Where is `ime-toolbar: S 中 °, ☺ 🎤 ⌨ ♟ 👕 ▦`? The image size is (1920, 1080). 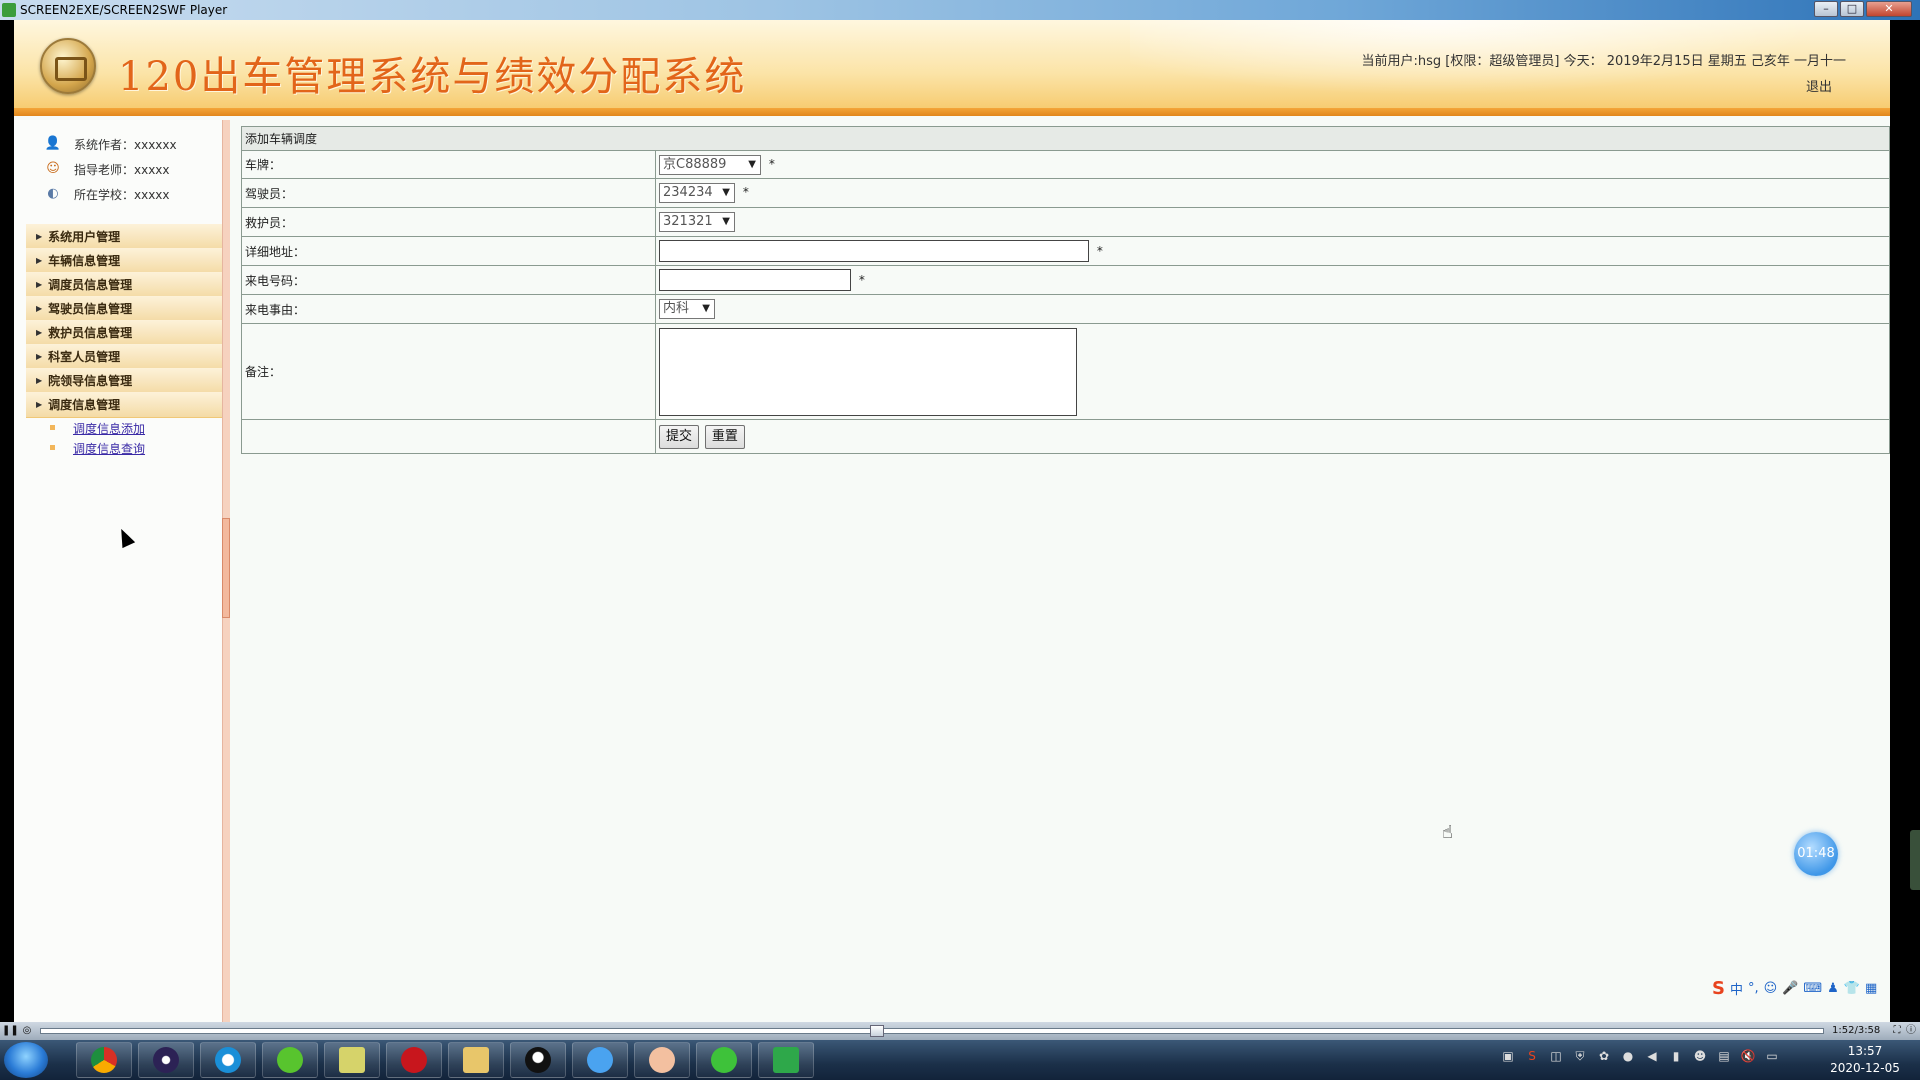
ime-toolbar: S 中 °, ☺ 🎤 ⌨ ♟ 👕 ▦ is located at coordinates (1801, 988).